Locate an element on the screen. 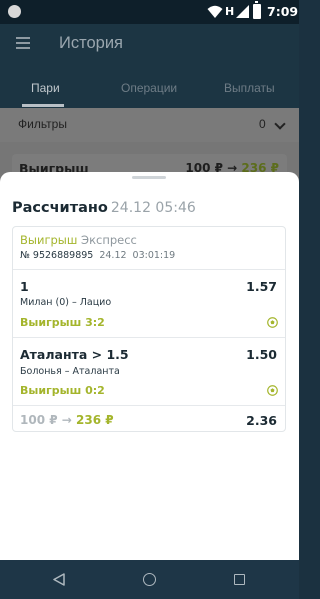 Image resolution: width=320 pixels, height=599 pixels. network-type: H is located at coordinates (230, 11).